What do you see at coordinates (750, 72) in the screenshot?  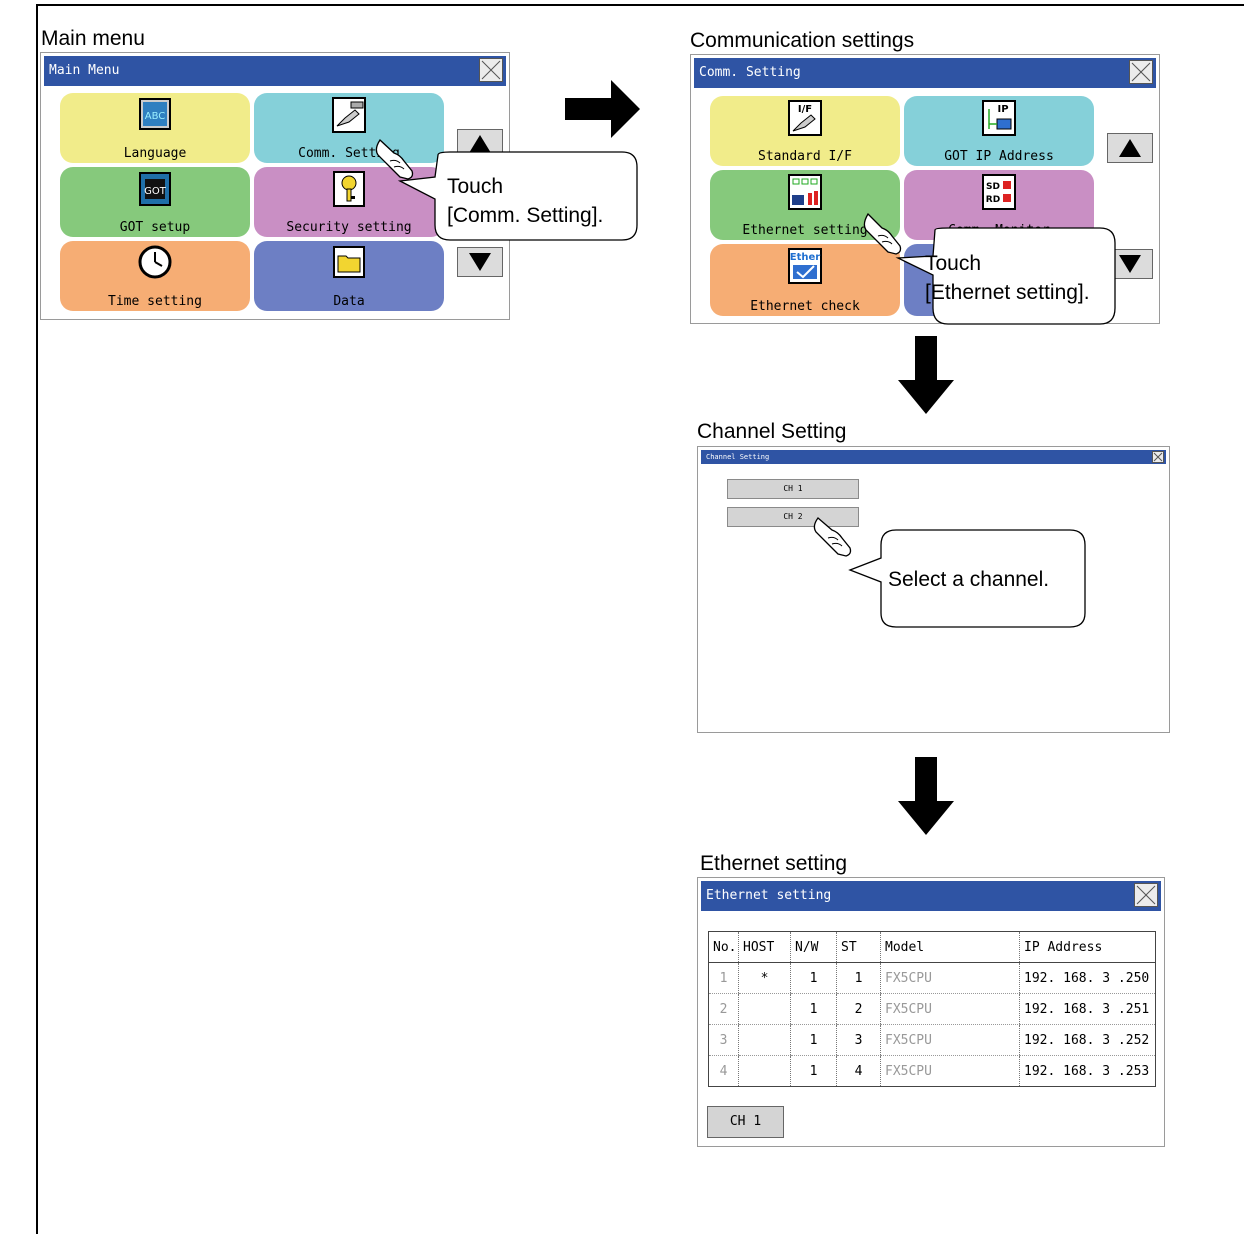 I see `comm-setting-title: Comm. Setting` at bounding box center [750, 72].